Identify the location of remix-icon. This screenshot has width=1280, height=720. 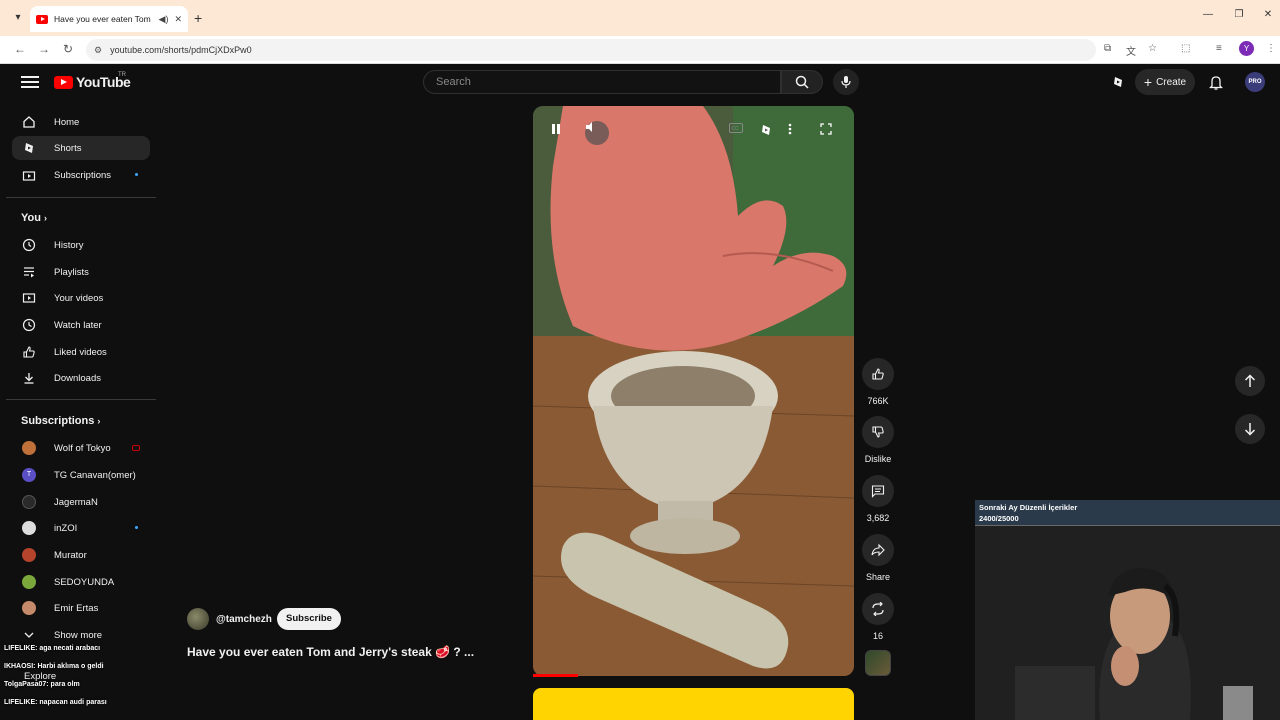
(878, 609).